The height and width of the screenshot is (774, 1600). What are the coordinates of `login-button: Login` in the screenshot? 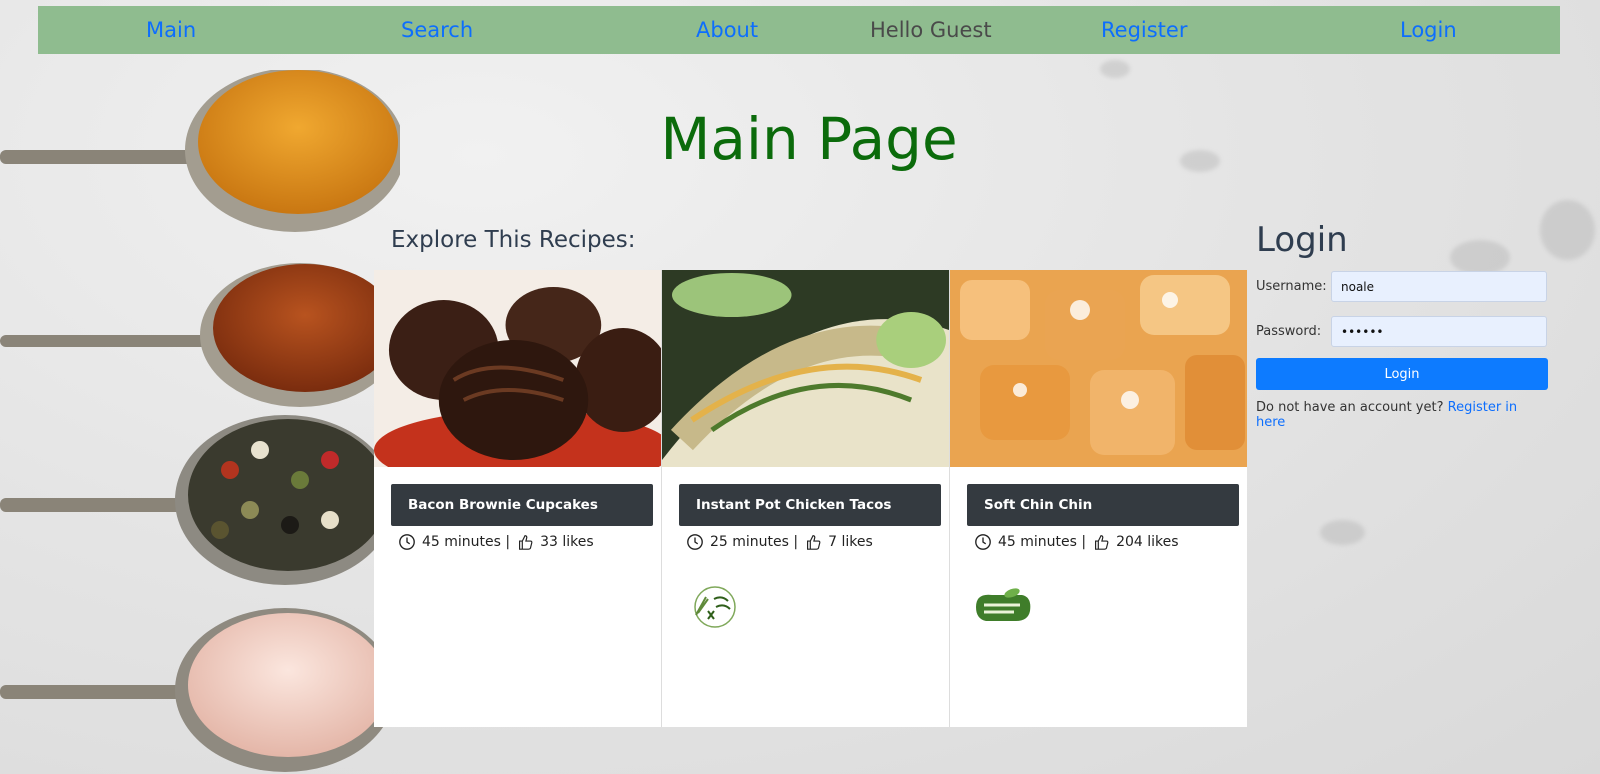 It's located at (1402, 374).